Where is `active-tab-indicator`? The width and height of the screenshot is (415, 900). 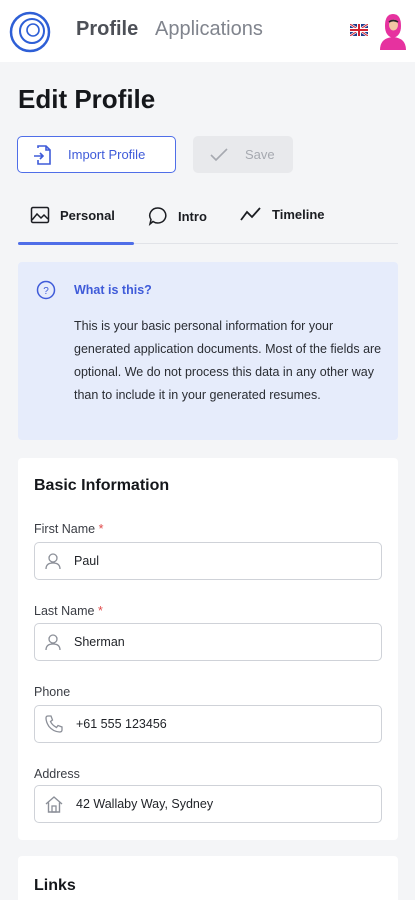
active-tab-indicator is located at coordinates (76, 243).